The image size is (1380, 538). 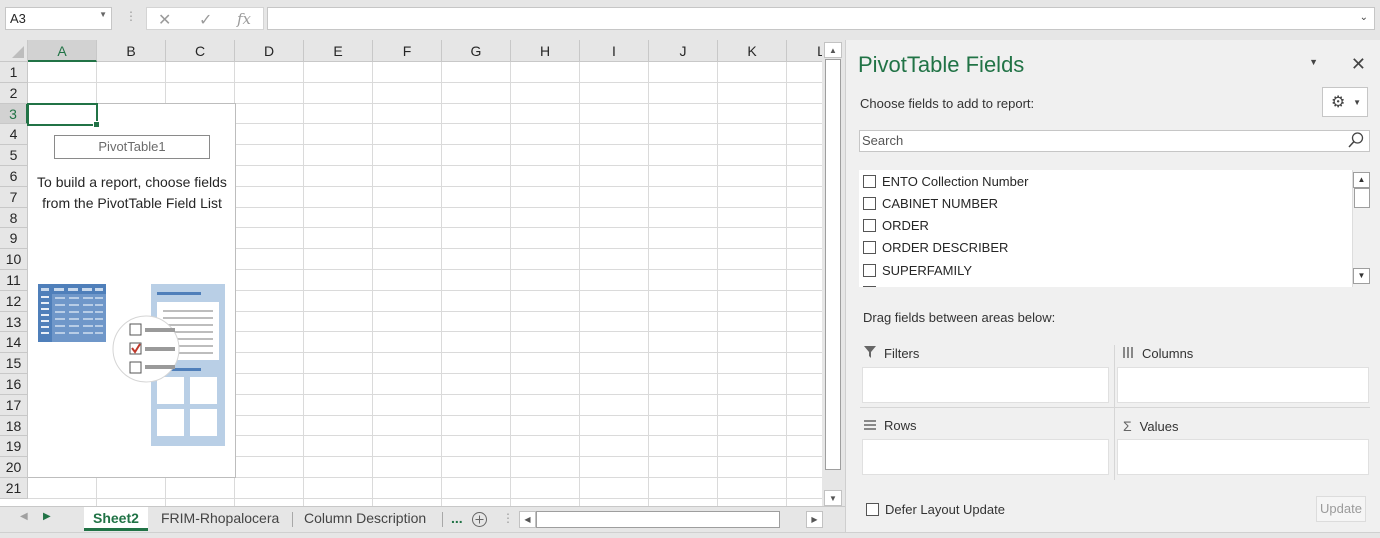 I want to click on row-header-21: 21, so click(x=14, y=488).